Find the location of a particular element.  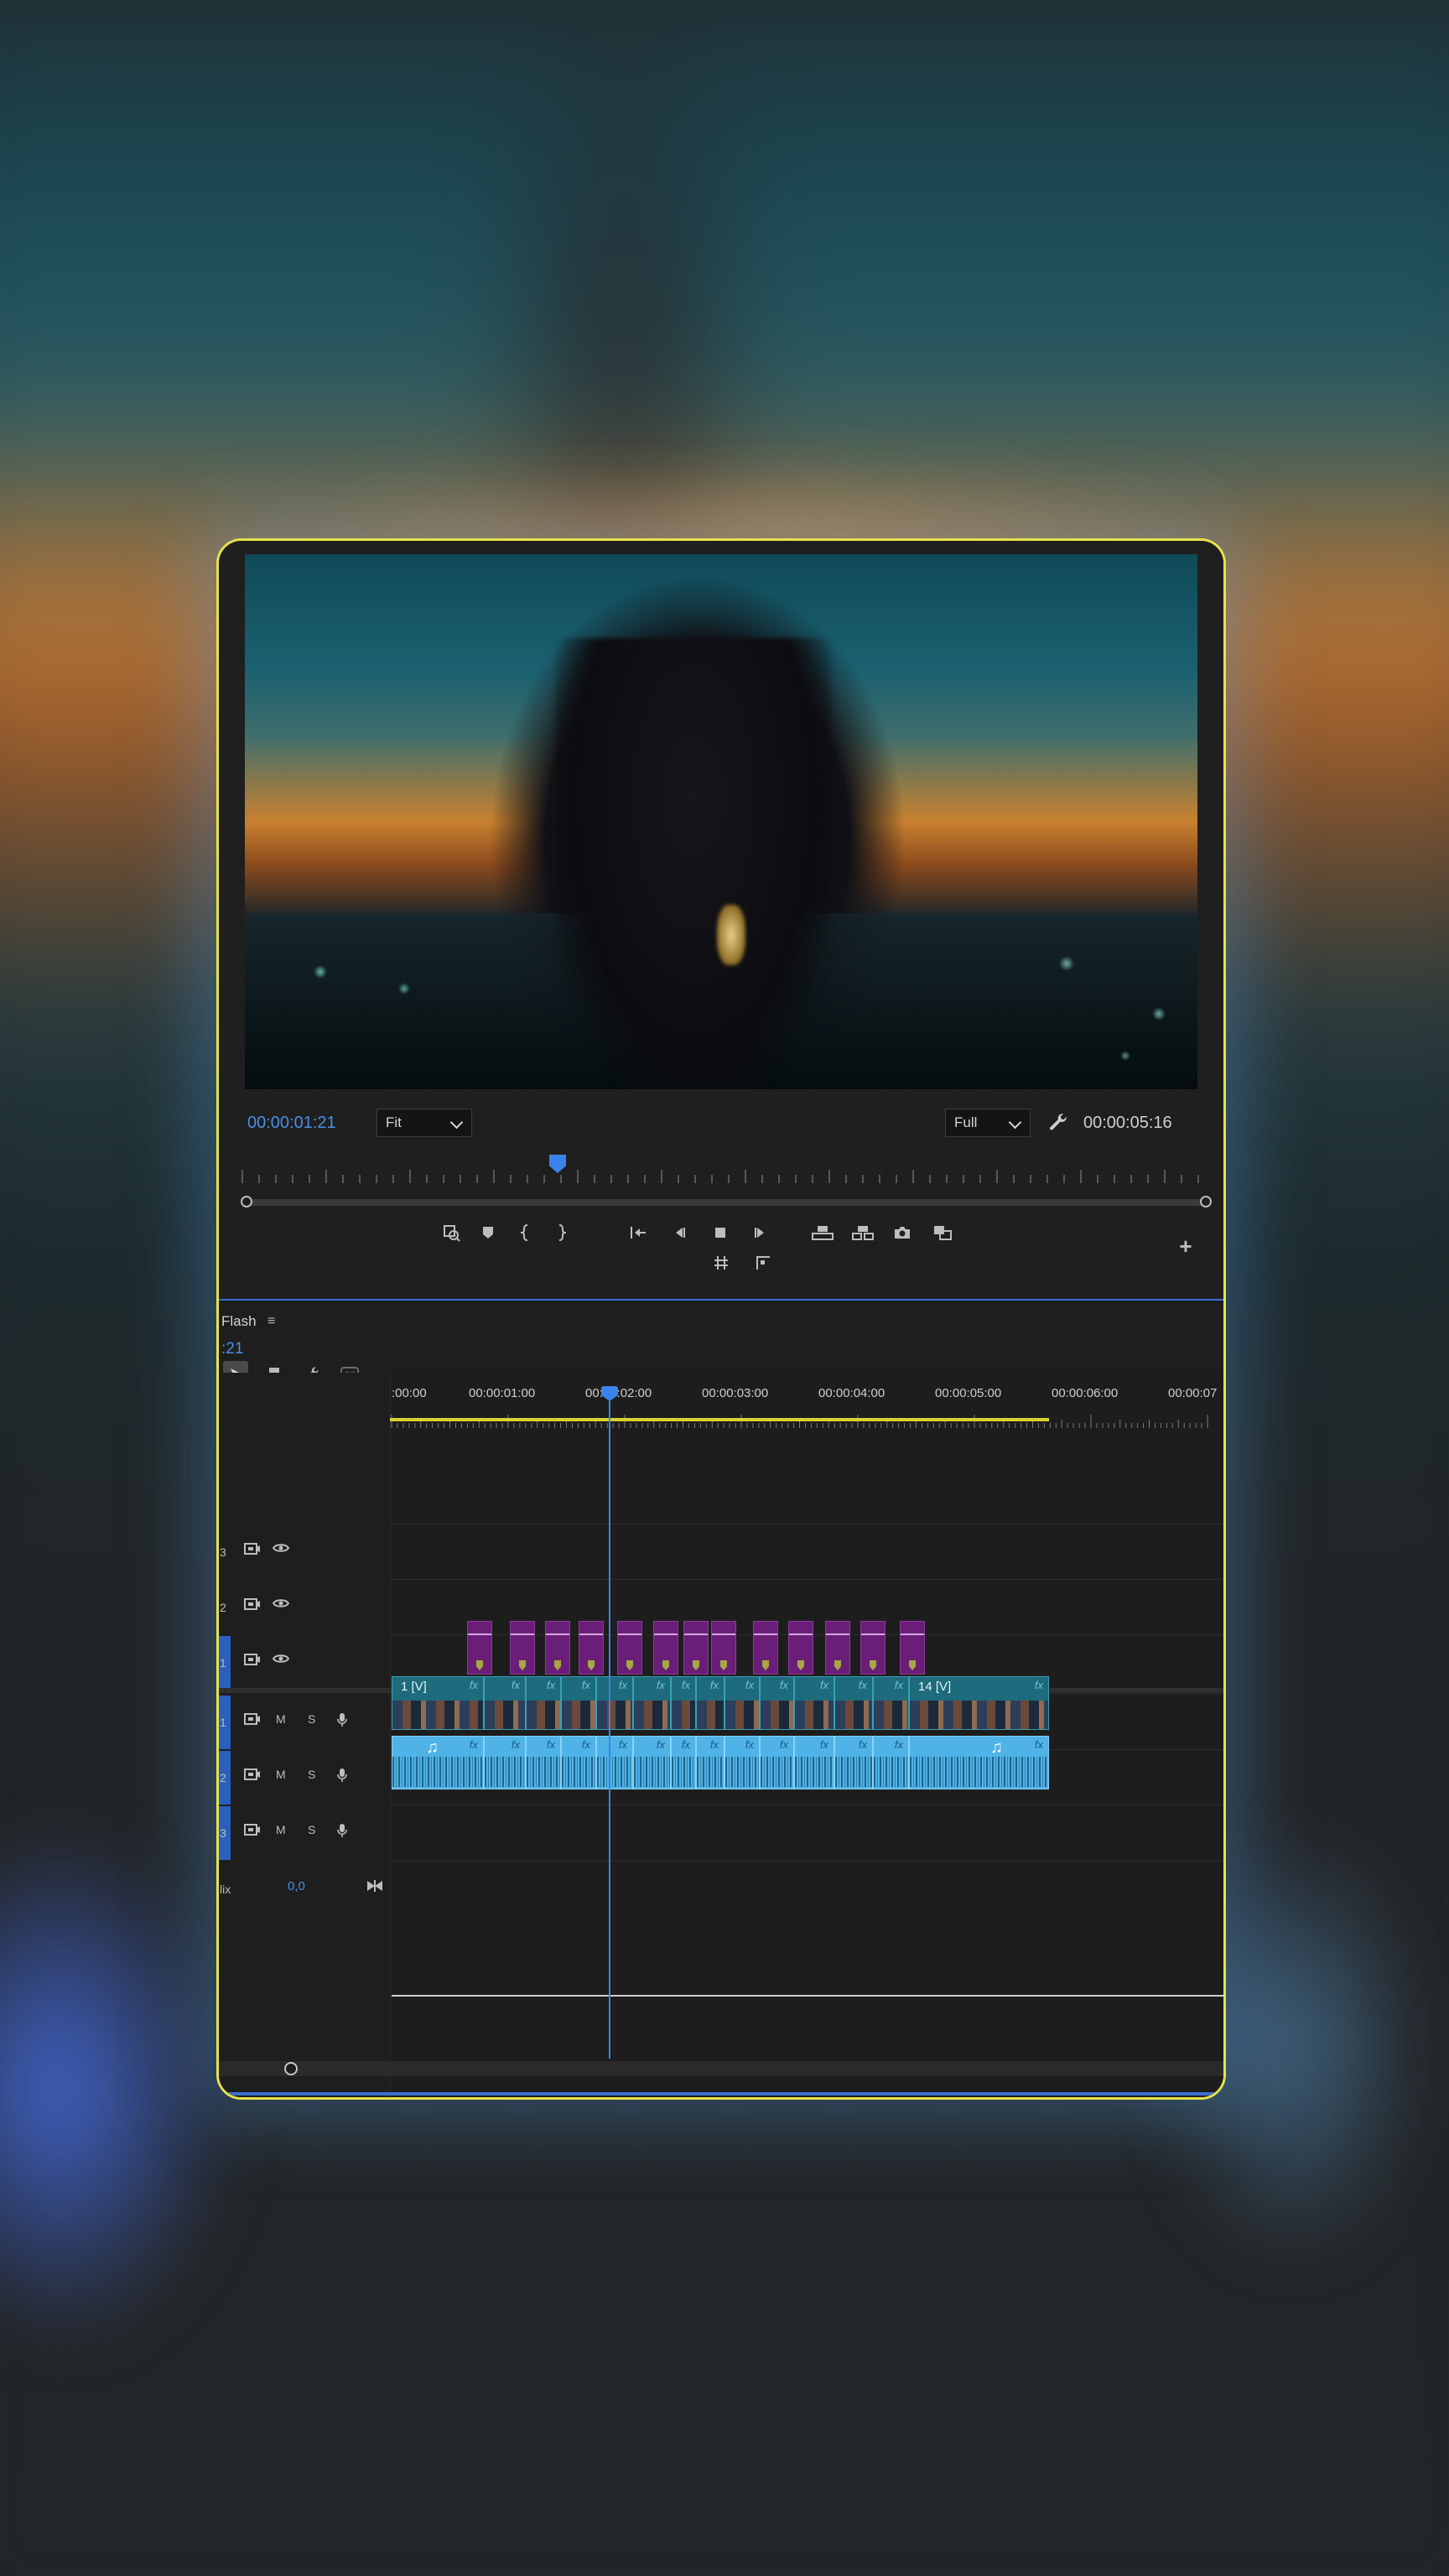

timeline-ruler is located at coordinates (806, 1413).